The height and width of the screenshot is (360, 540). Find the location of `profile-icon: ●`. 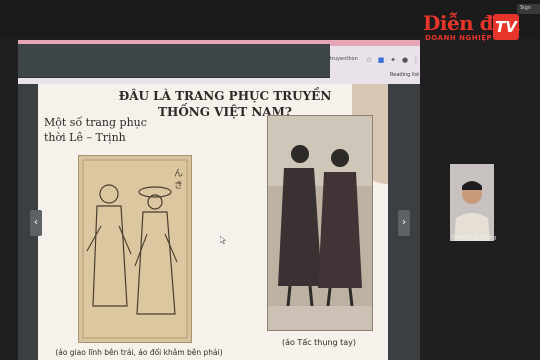

profile-icon: ● is located at coordinates (405, 60).